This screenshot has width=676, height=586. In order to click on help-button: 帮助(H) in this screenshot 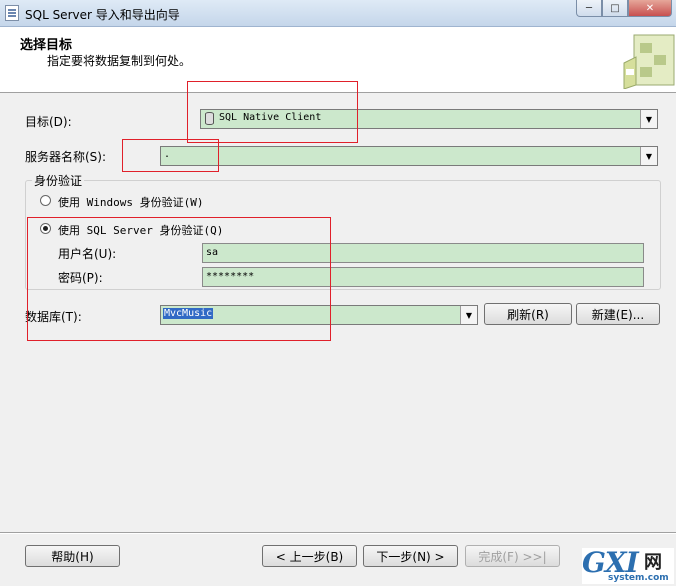, I will do `click(72, 556)`.